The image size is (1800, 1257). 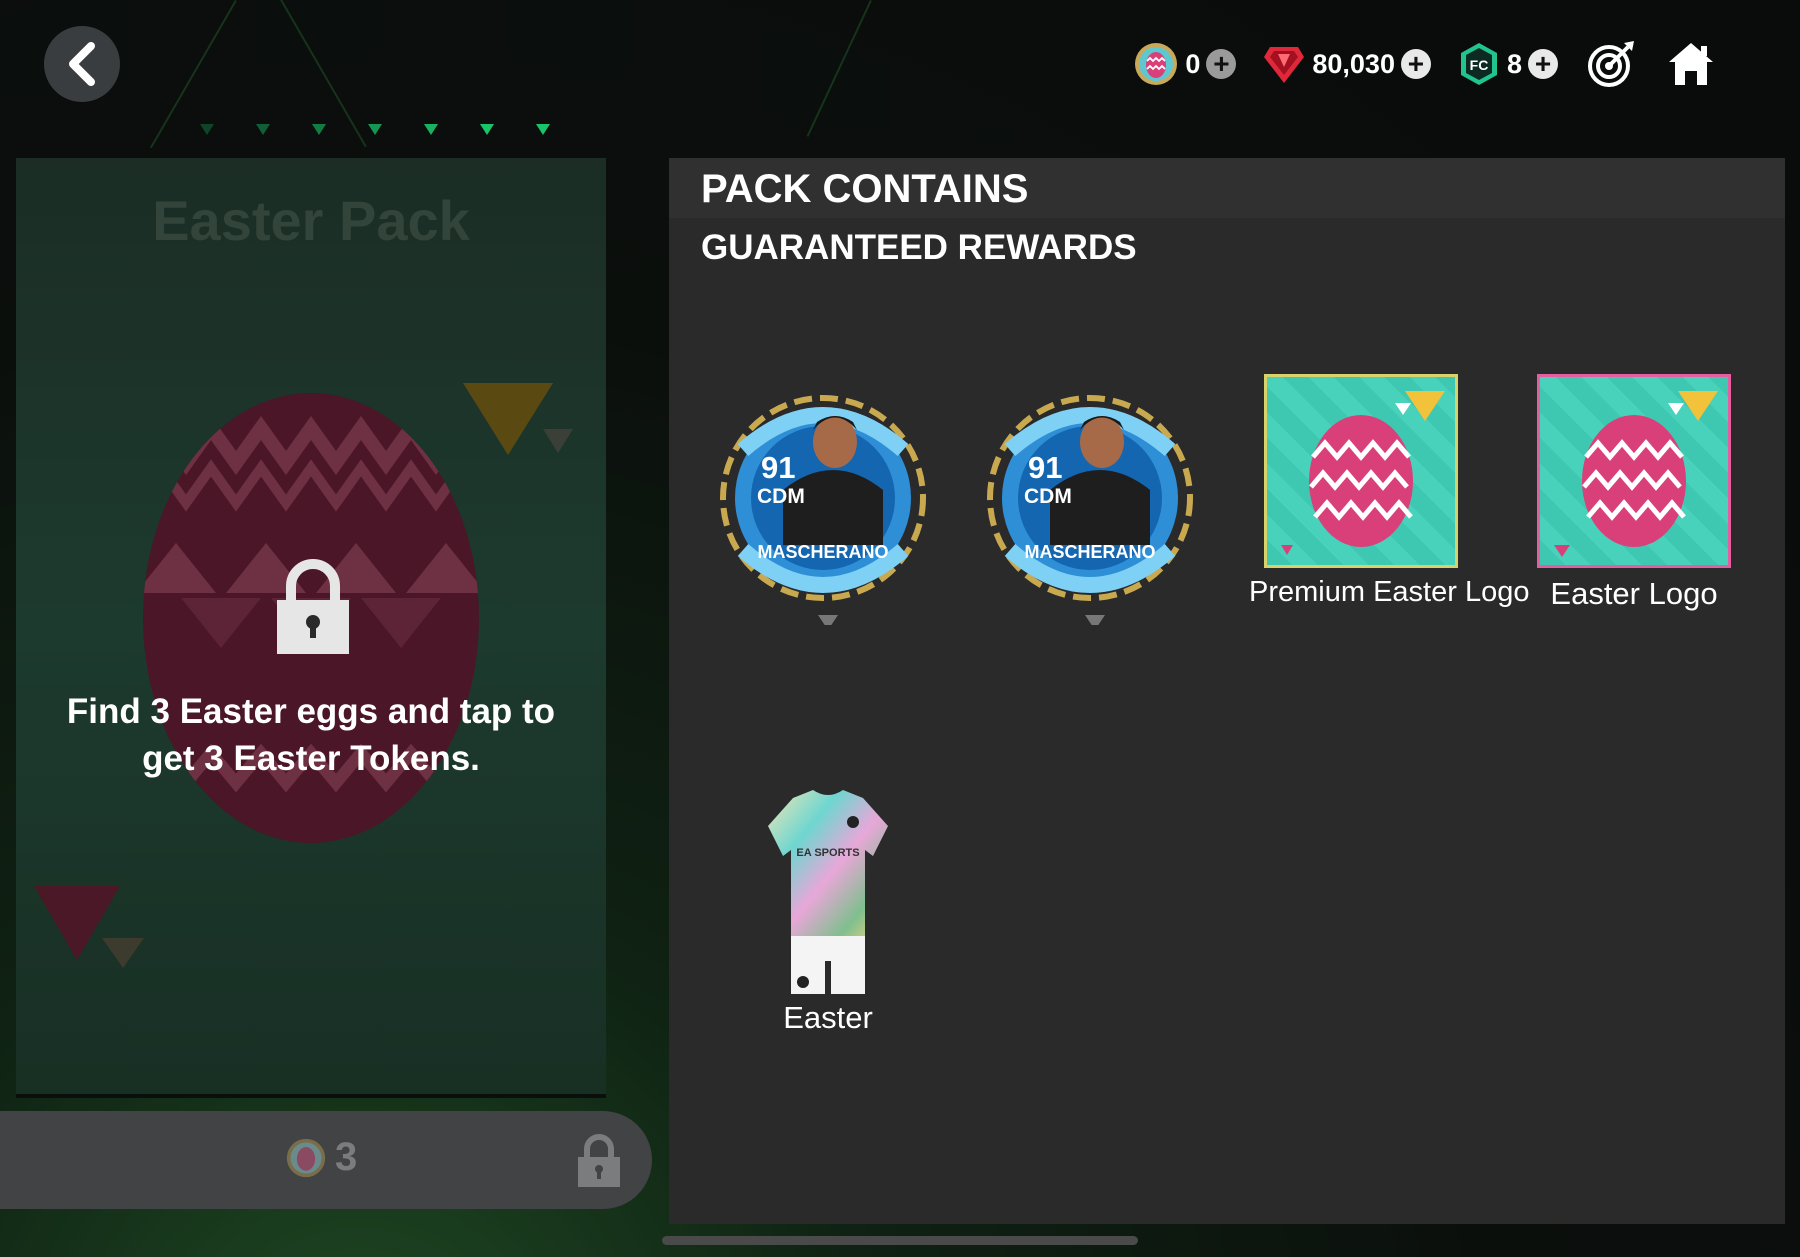 I want to click on objectives-button, so click(x=1611, y=64).